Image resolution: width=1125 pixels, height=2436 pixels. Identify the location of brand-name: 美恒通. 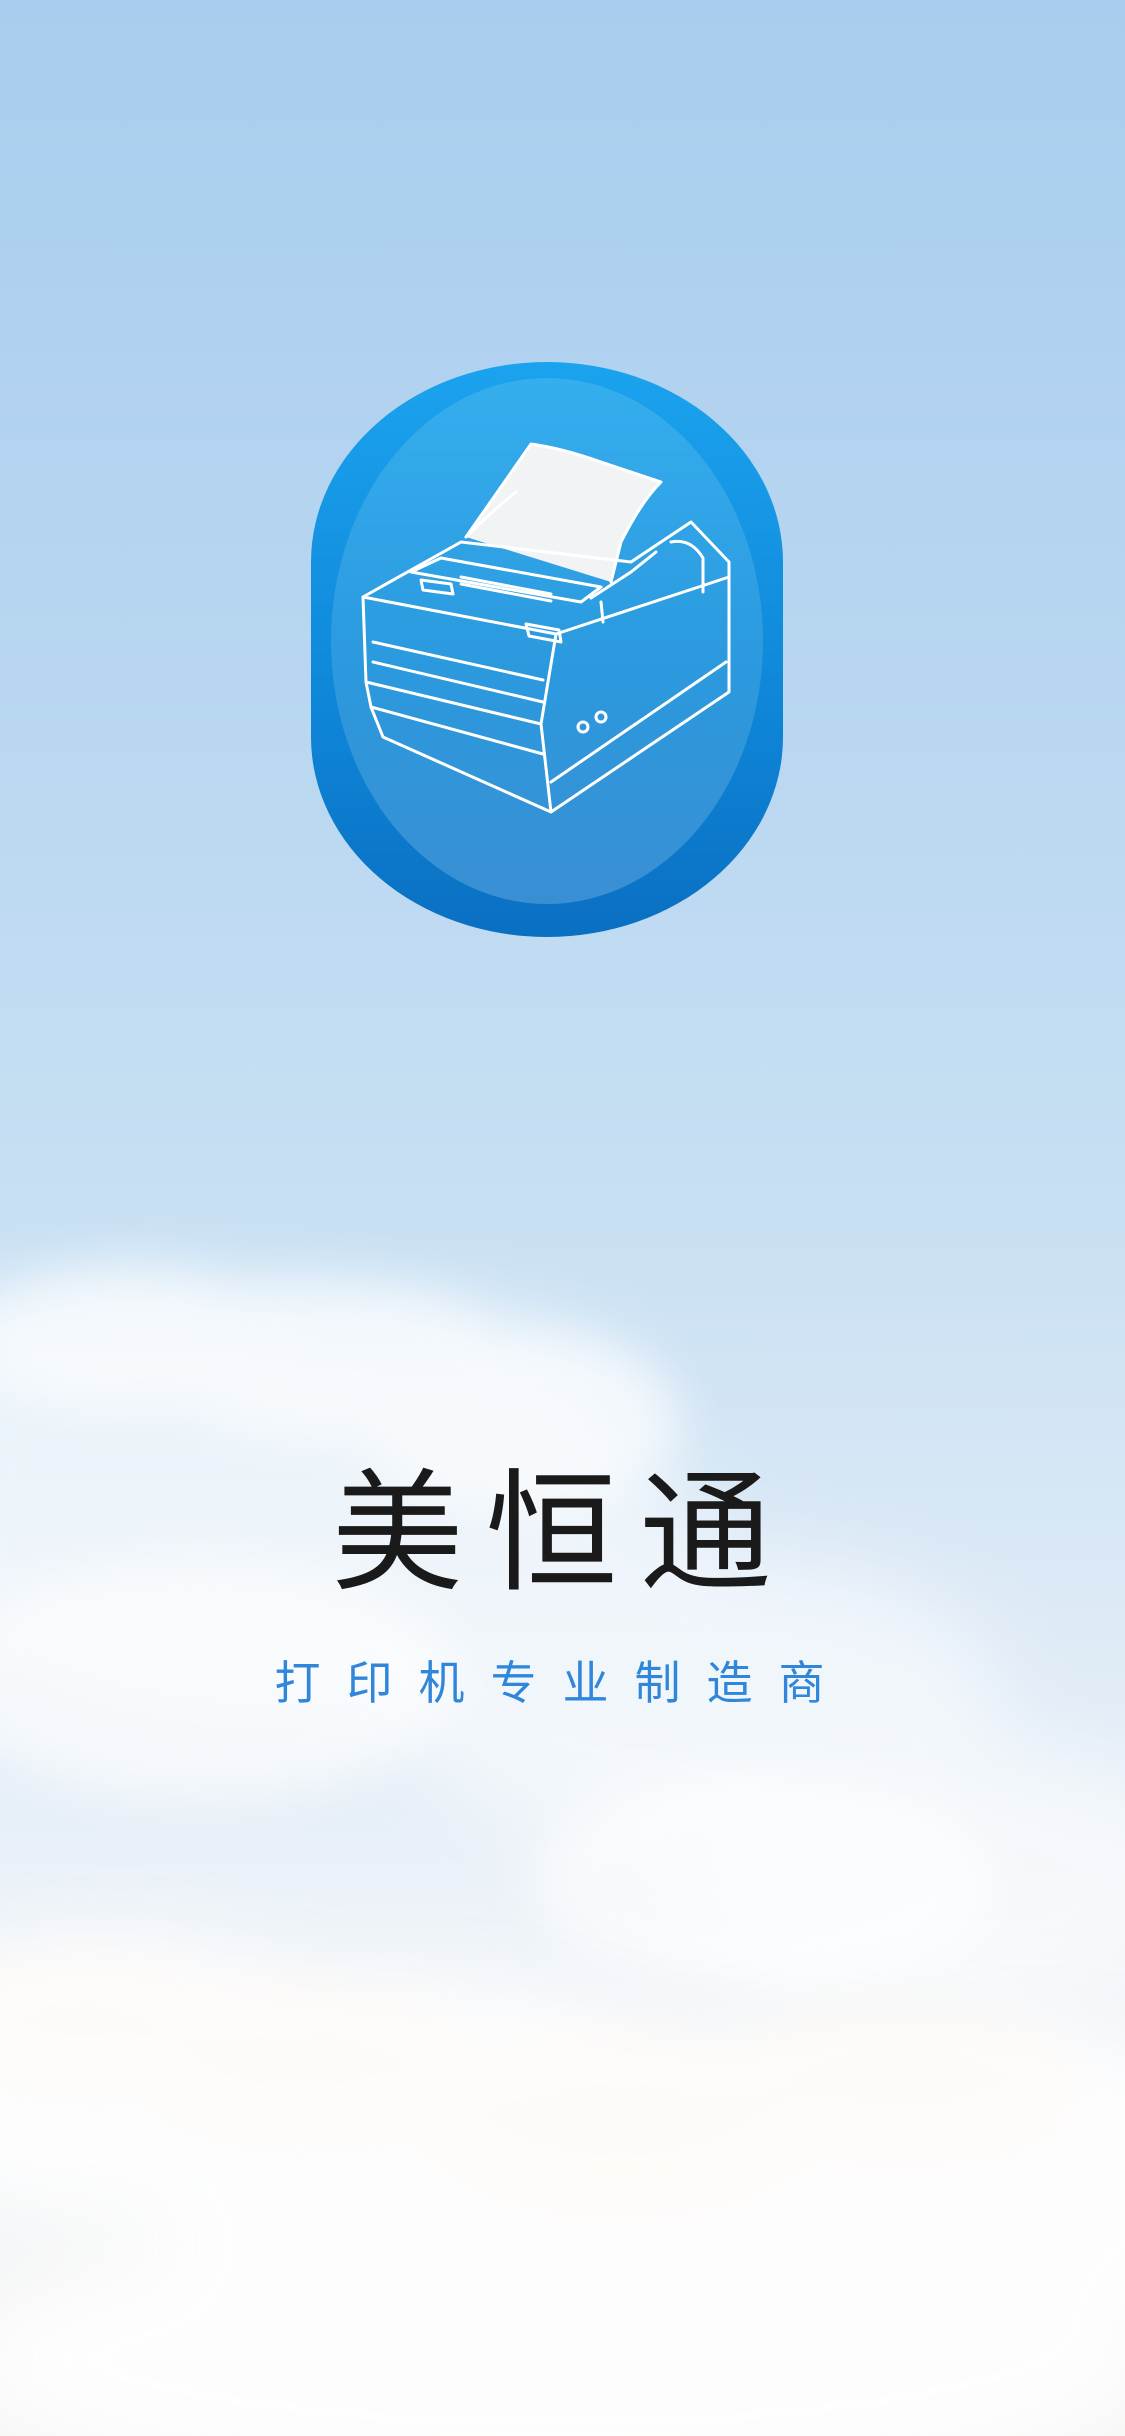
(562, 1534).